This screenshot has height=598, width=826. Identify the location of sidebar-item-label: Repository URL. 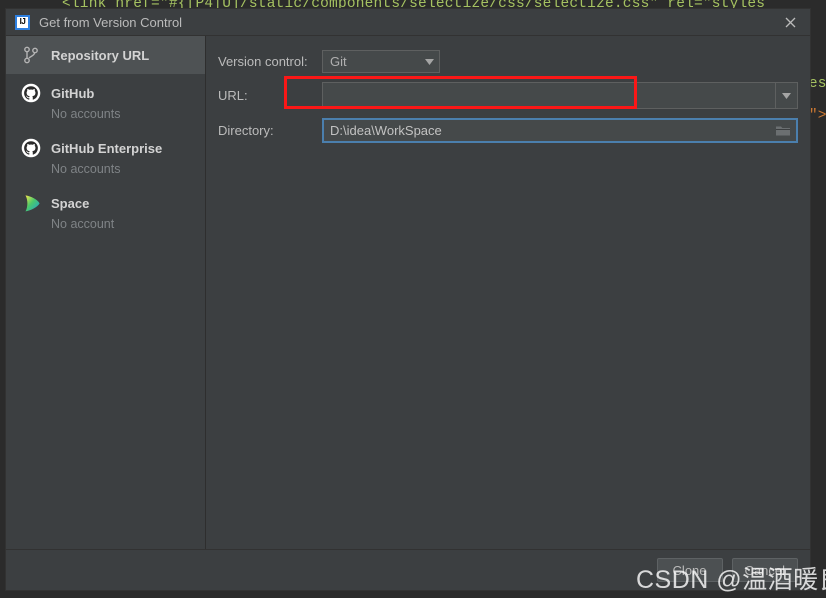
(100, 55).